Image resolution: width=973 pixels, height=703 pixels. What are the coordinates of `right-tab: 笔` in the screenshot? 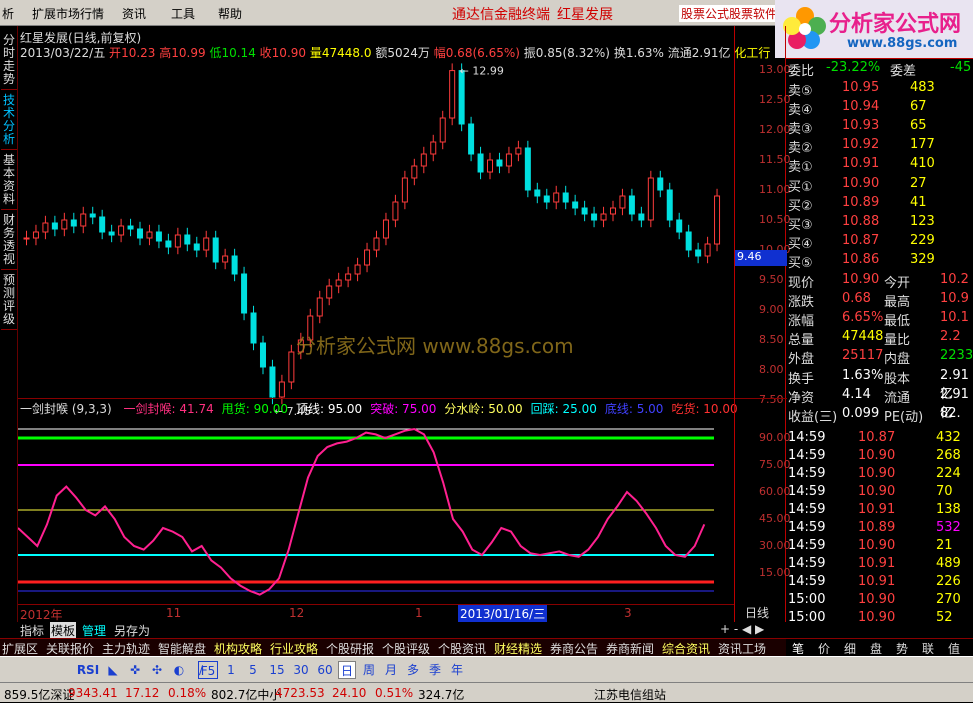 It's located at (798, 648).